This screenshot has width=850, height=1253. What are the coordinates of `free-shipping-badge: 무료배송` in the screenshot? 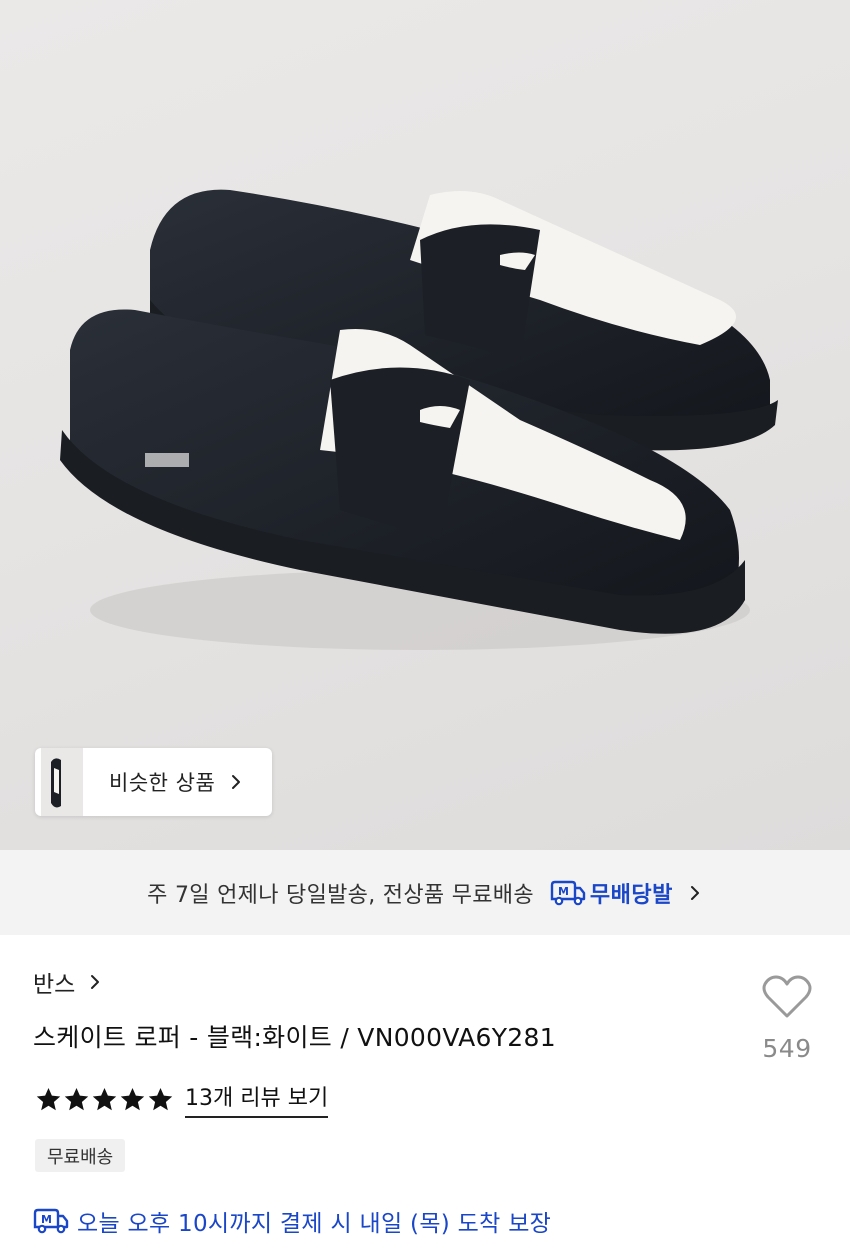 It's located at (80, 1155).